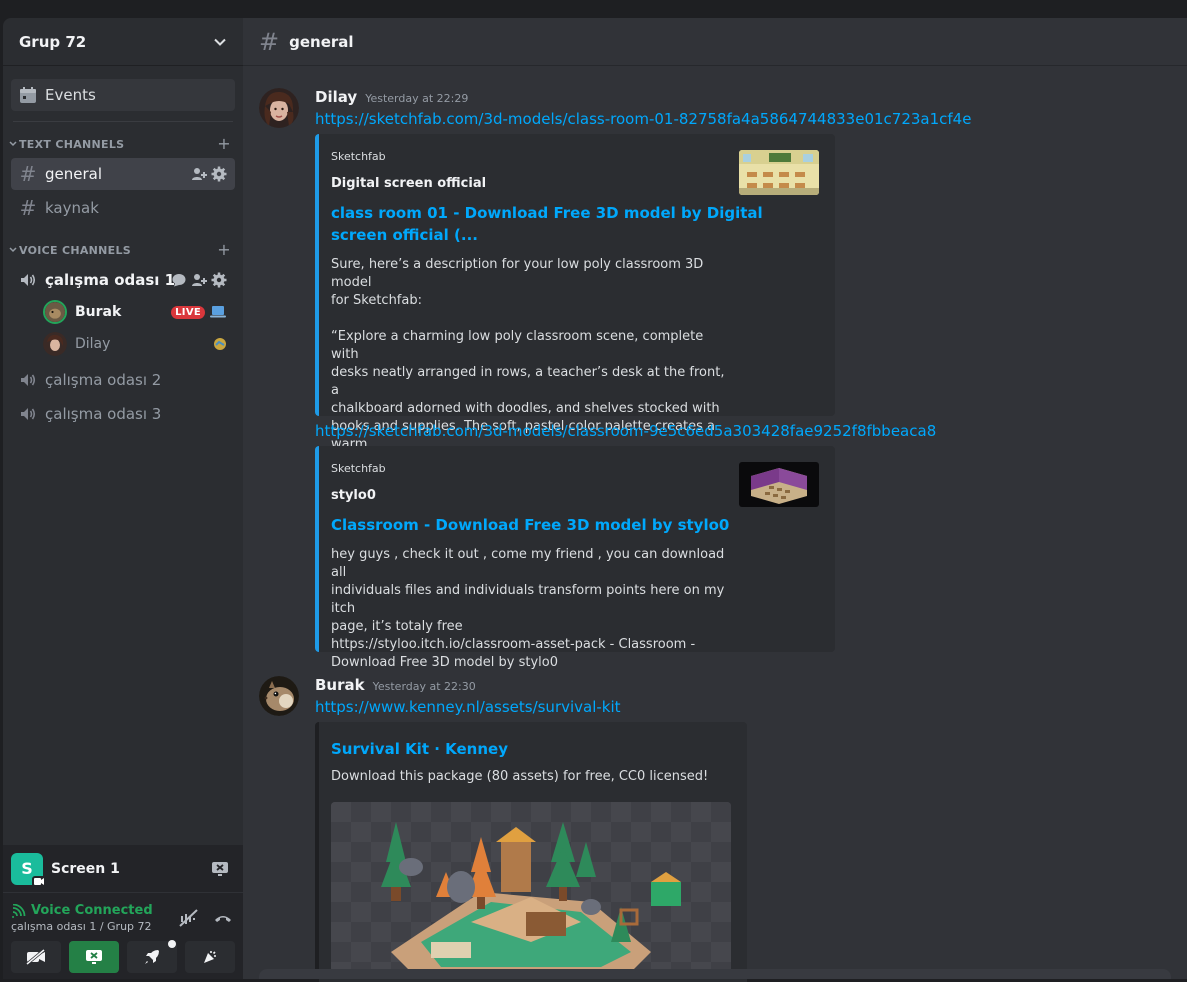 The height and width of the screenshot is (982, 1187). I want to click on screenshare-button, so click(94, 957).